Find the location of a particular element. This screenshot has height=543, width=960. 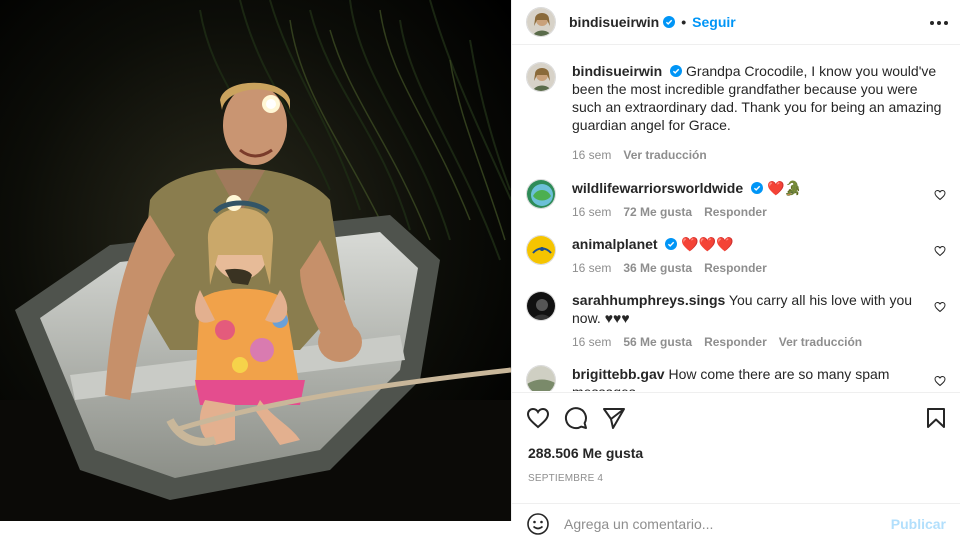

author-username: bindisueirwin is located at coordinates (614, 22).